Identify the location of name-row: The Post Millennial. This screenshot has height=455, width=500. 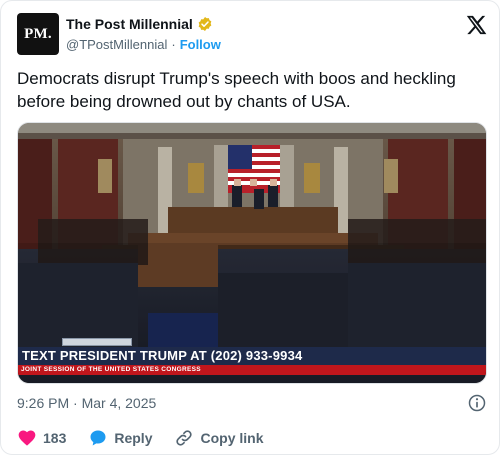
(139, 24).